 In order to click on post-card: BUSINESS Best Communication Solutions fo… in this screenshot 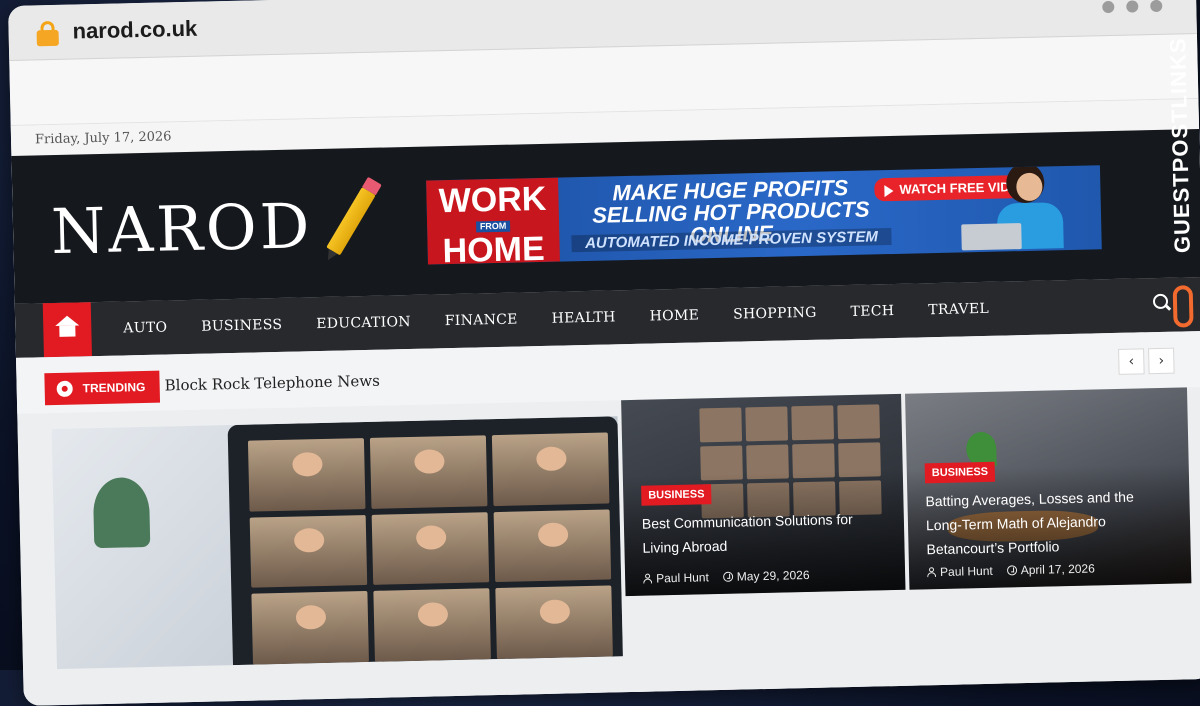, I will do `click(763, 495)`.